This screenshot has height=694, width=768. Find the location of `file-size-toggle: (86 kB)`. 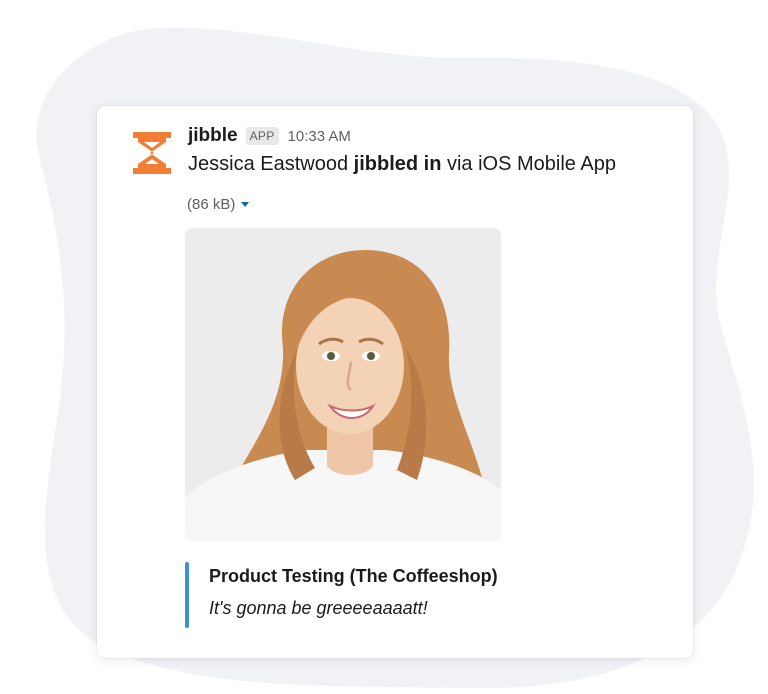

file-size-toggle: (86 kB) is located at coordinates (218, 204).